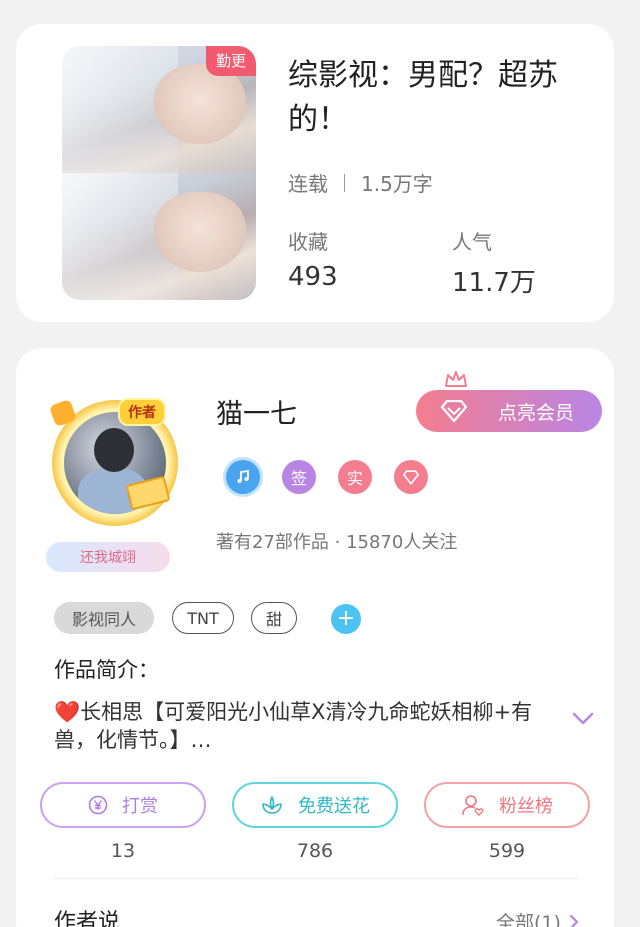 The image size is (640, 927). I want to click on tag-item: 影视同人, so click(104, 618).